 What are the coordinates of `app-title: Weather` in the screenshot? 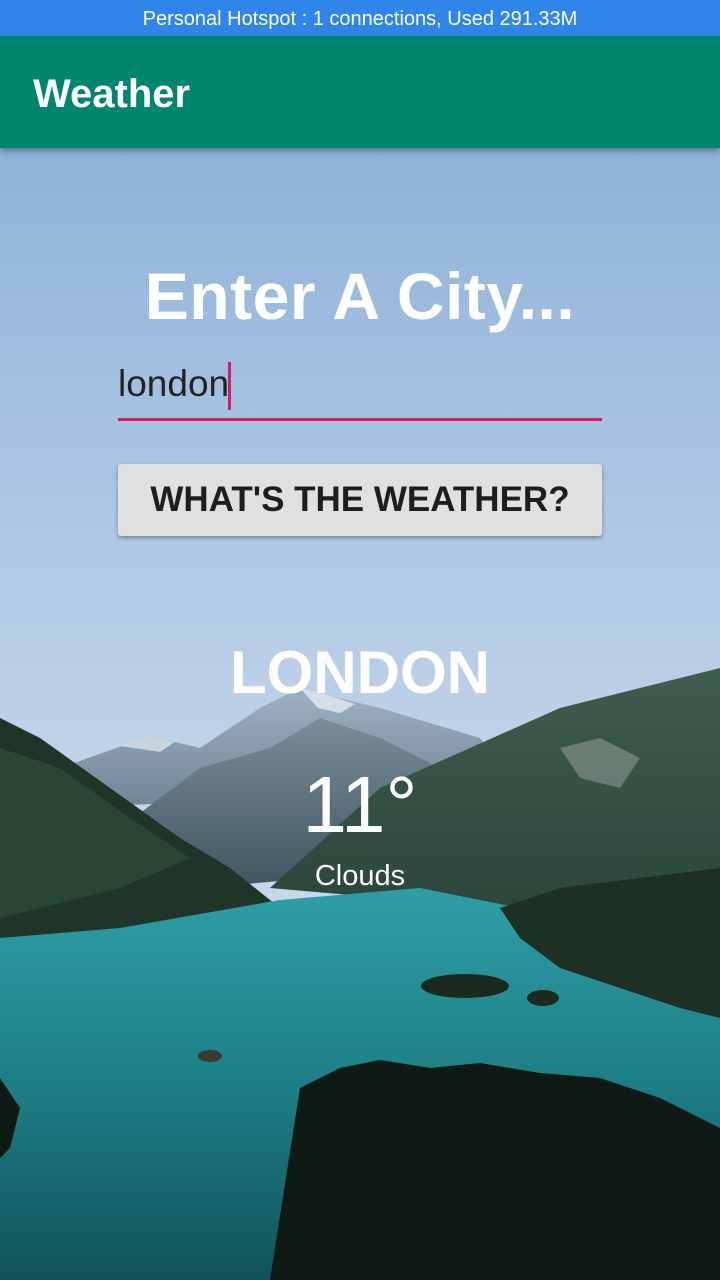 It's located at (112, 94).